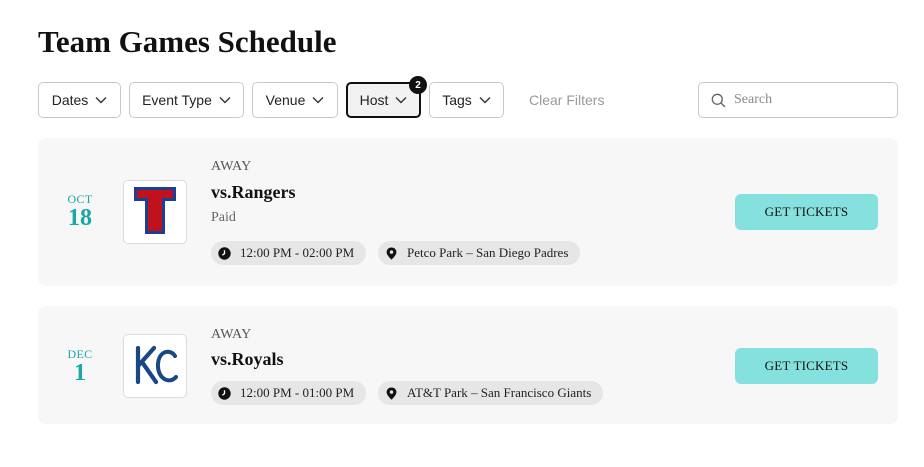 The height and width of the screenshot is (467, 924). I want to click on host-filter-count-badge: 2, so click(418, 85).